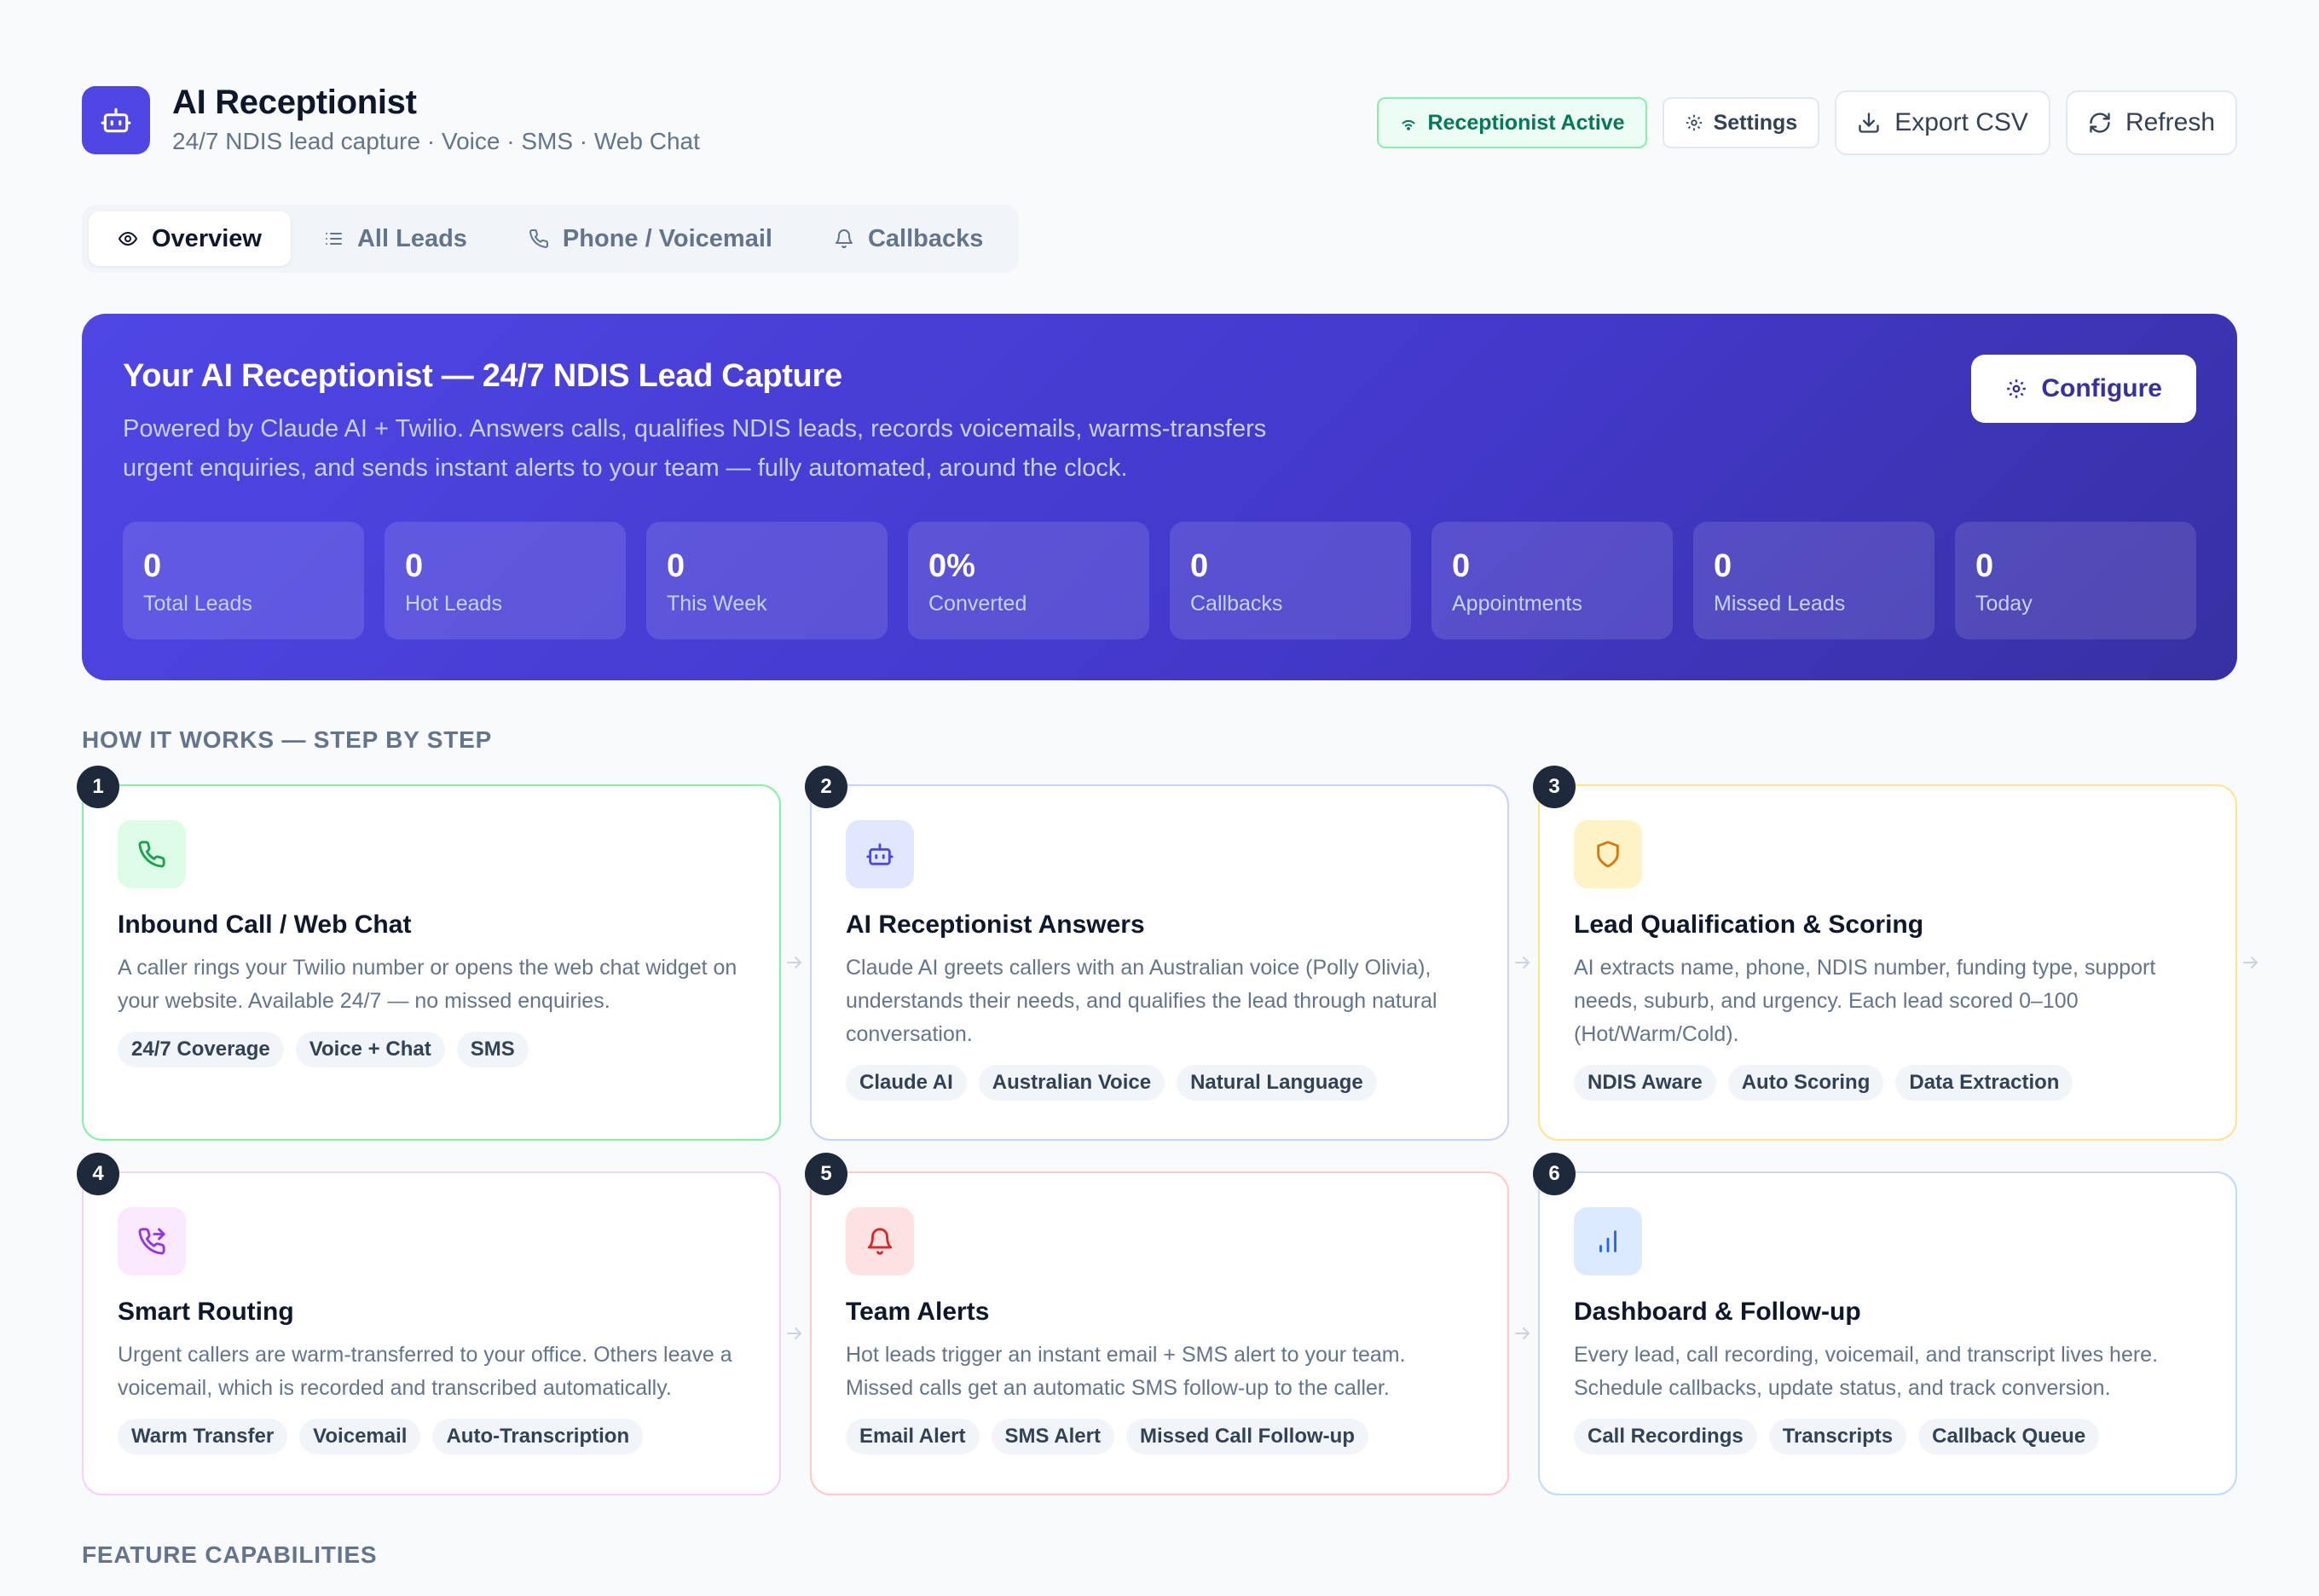  I want to click on receptionist-status-button: Receptionist Active, so click(1511, 122).